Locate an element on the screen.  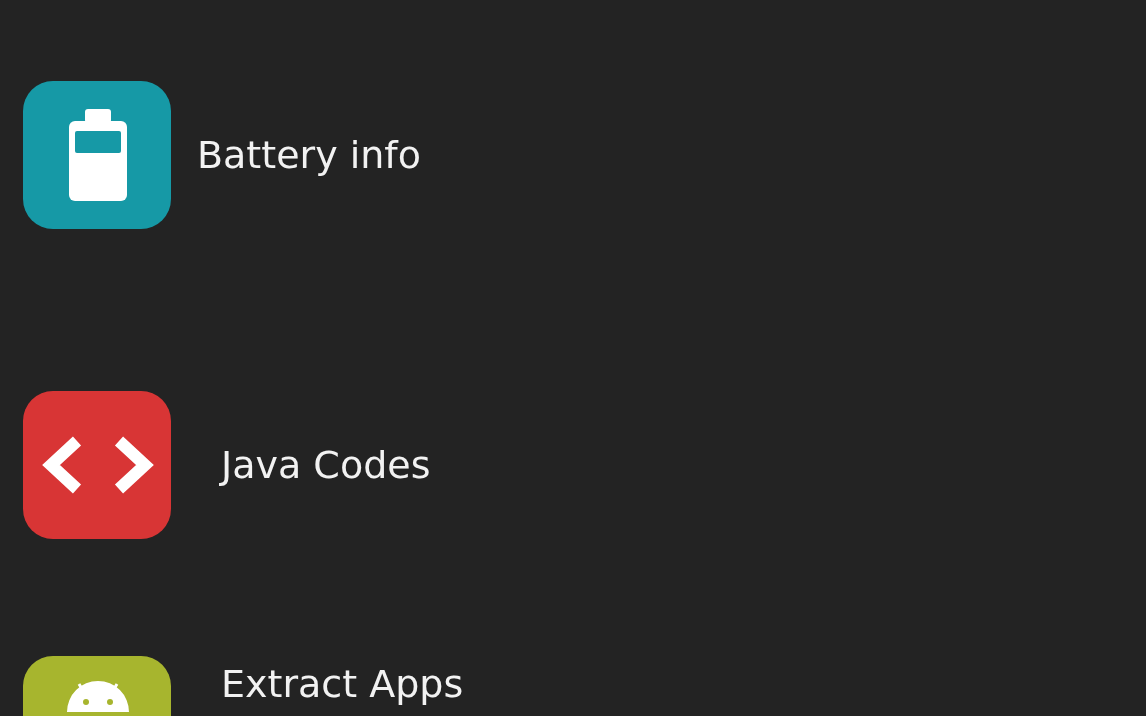
item-label: Java Codes is located at coordinates (326, 465).